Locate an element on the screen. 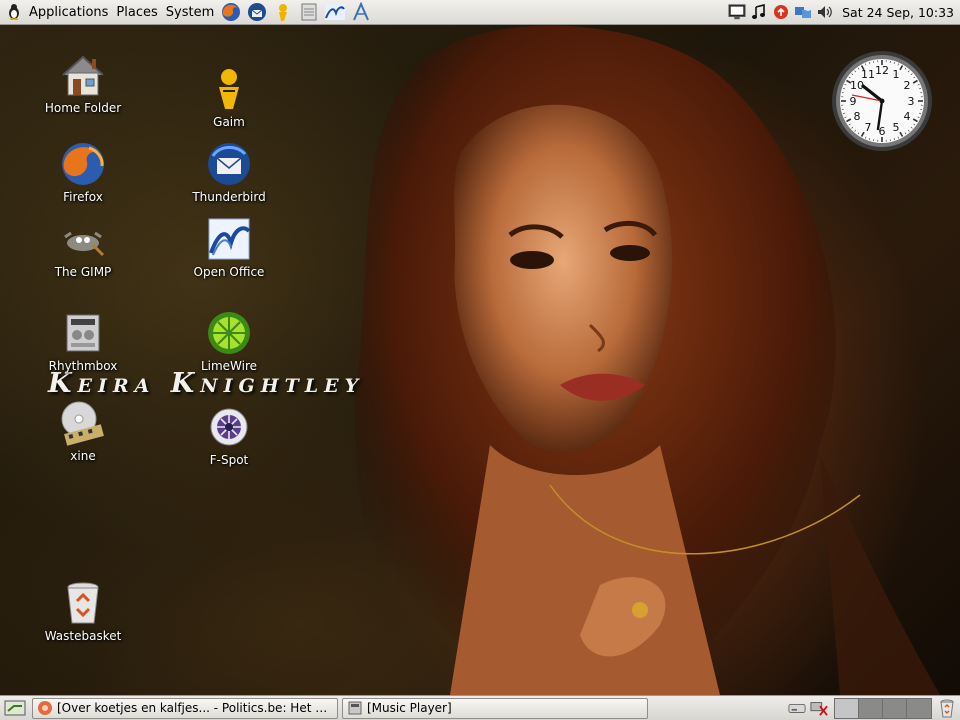 Image resolution: width=960 pixels, height=720 pixels. clock-num-11: 11 is located at coordinates (868, 74).